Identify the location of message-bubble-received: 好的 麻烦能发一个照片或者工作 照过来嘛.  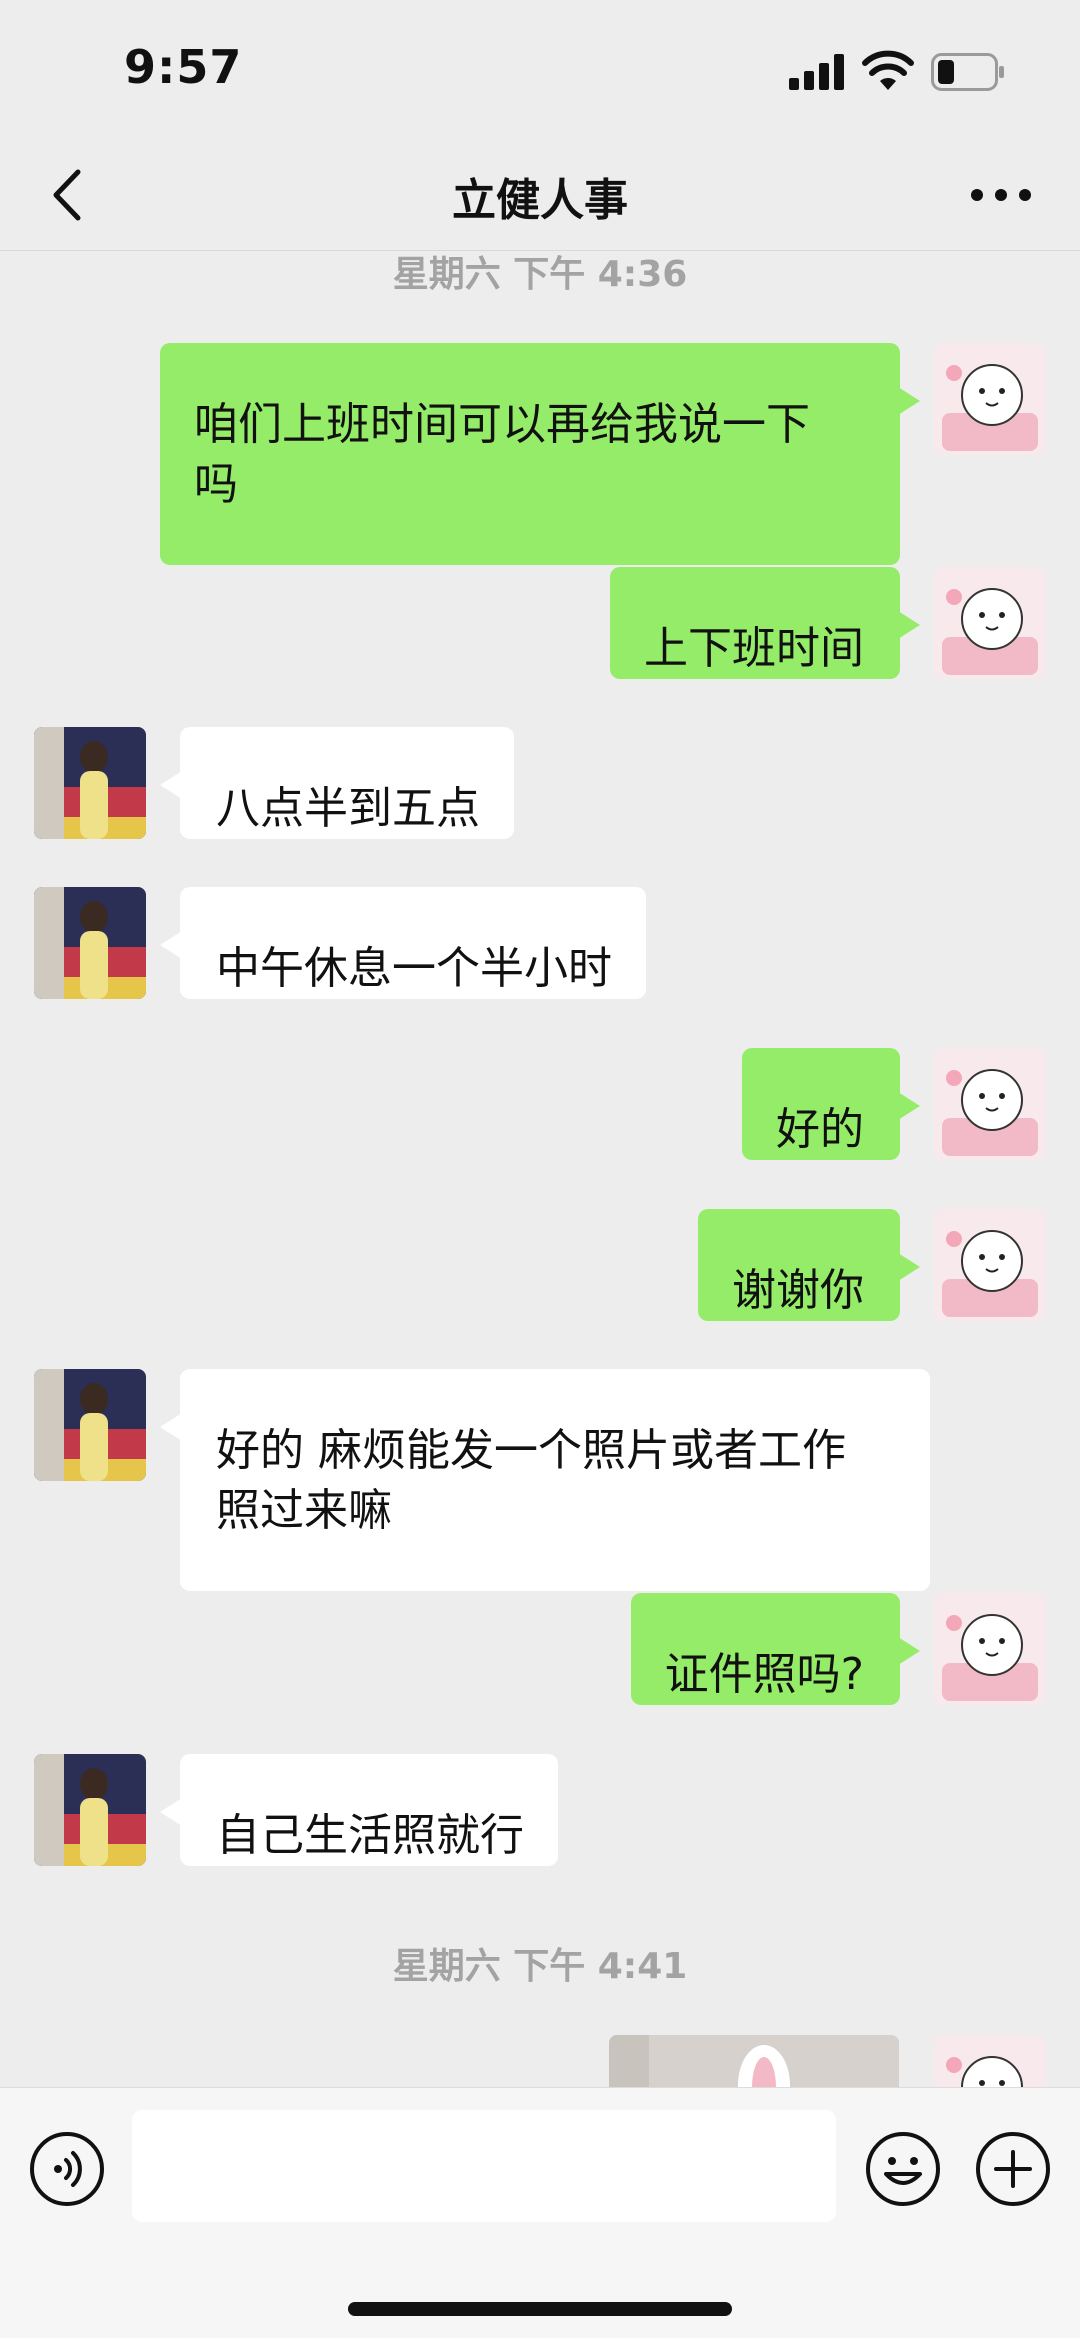
(545, 1480).